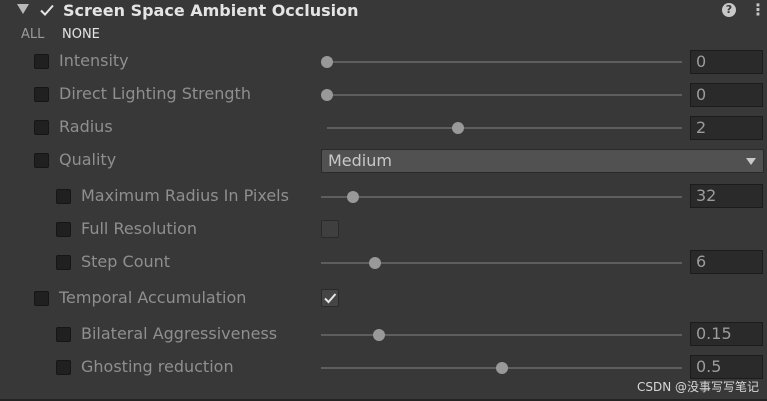  What do you see at coordinates (86, 126) in the screenshot?
I see `radius-label: Radius` at bounding box center [86, 126].